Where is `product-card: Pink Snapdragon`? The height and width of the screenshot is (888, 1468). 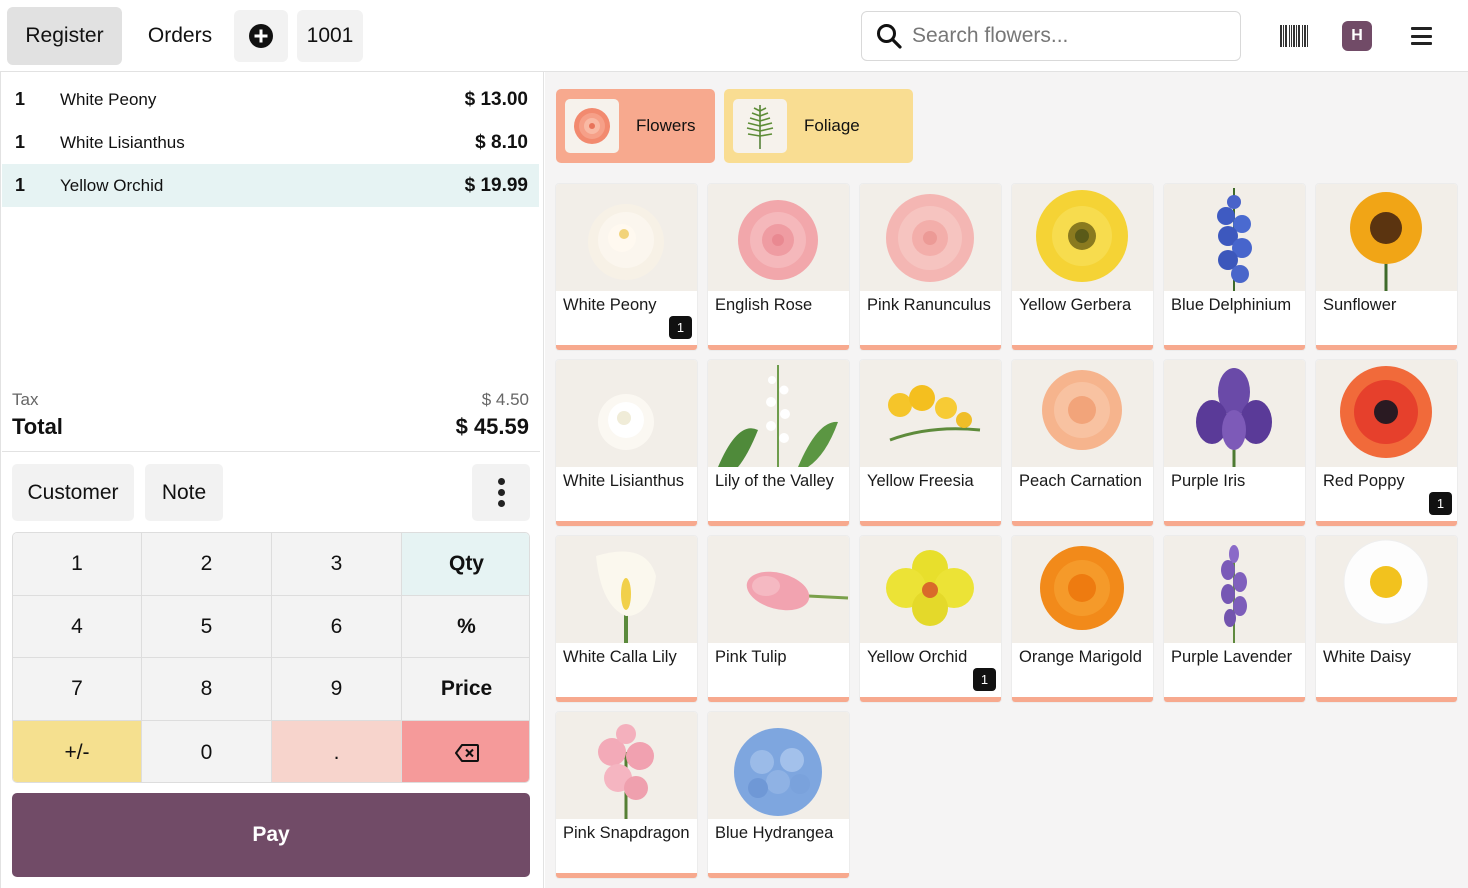 product-card: Pink Snapdragon is located at coordinates (626, 795).